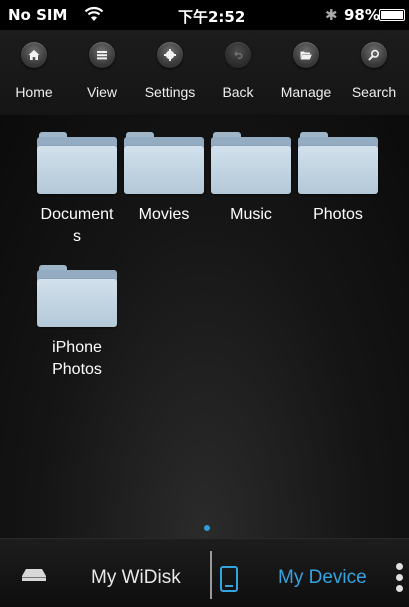  I want to click on folder-music: Music, so click(251, 179).